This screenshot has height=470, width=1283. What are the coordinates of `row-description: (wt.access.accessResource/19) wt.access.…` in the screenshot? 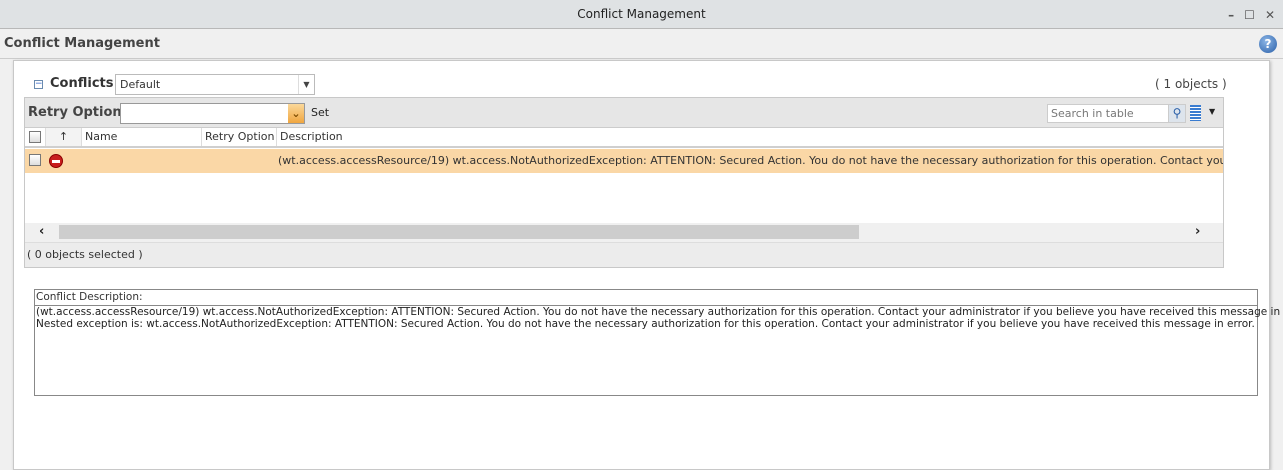 It's located at (750, 160).